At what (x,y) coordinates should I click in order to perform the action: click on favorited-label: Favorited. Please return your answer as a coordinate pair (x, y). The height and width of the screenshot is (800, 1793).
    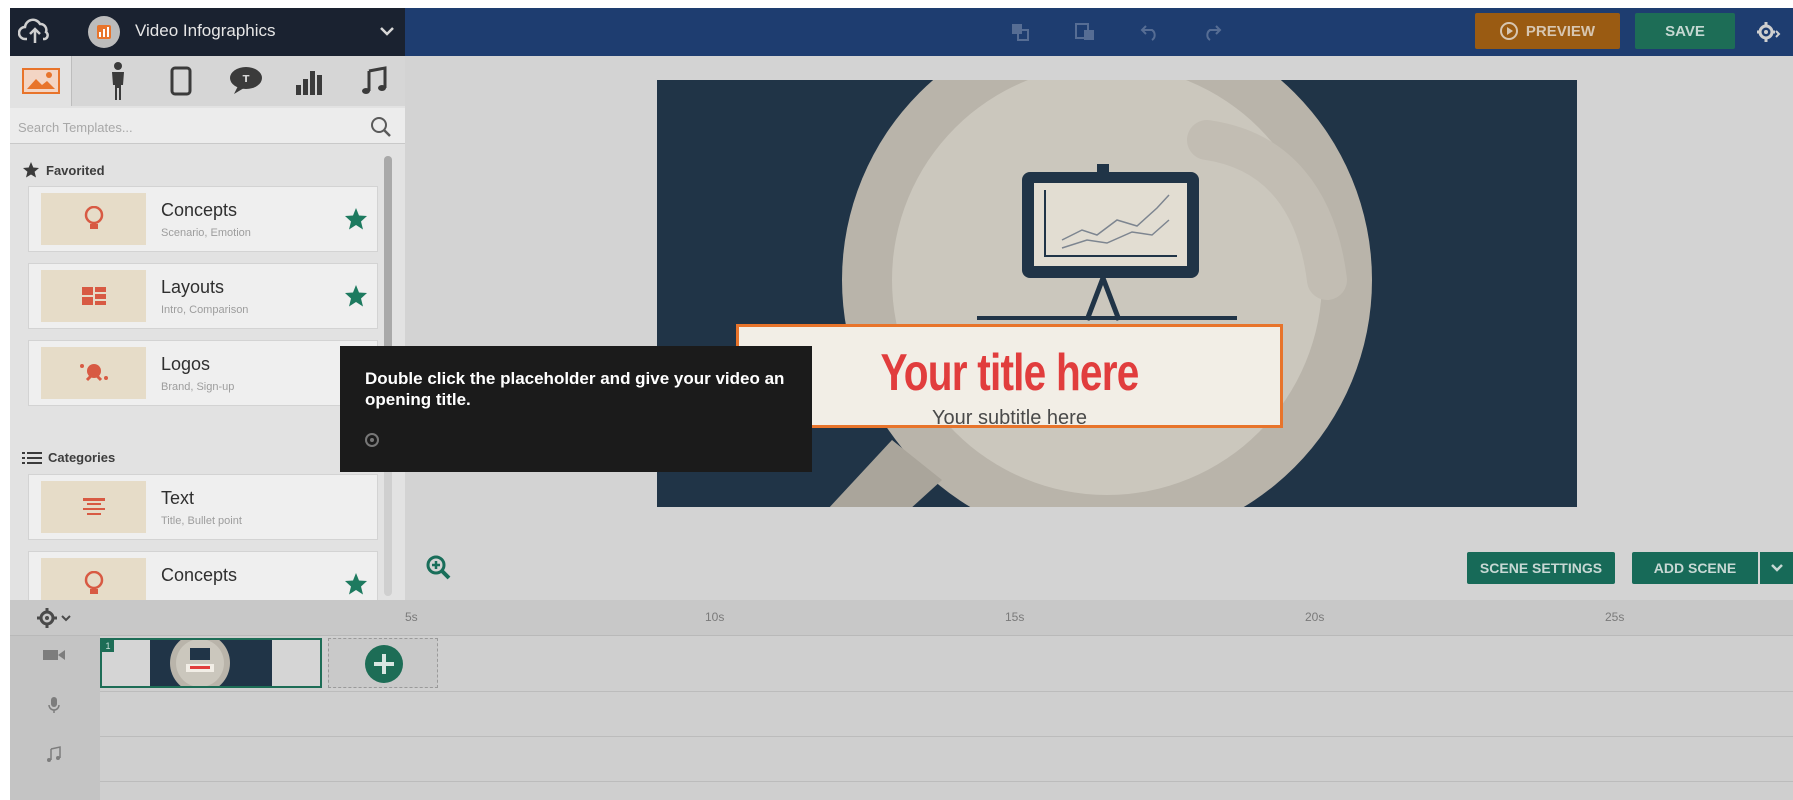
    Looking at the image, I should click on (75, 170).